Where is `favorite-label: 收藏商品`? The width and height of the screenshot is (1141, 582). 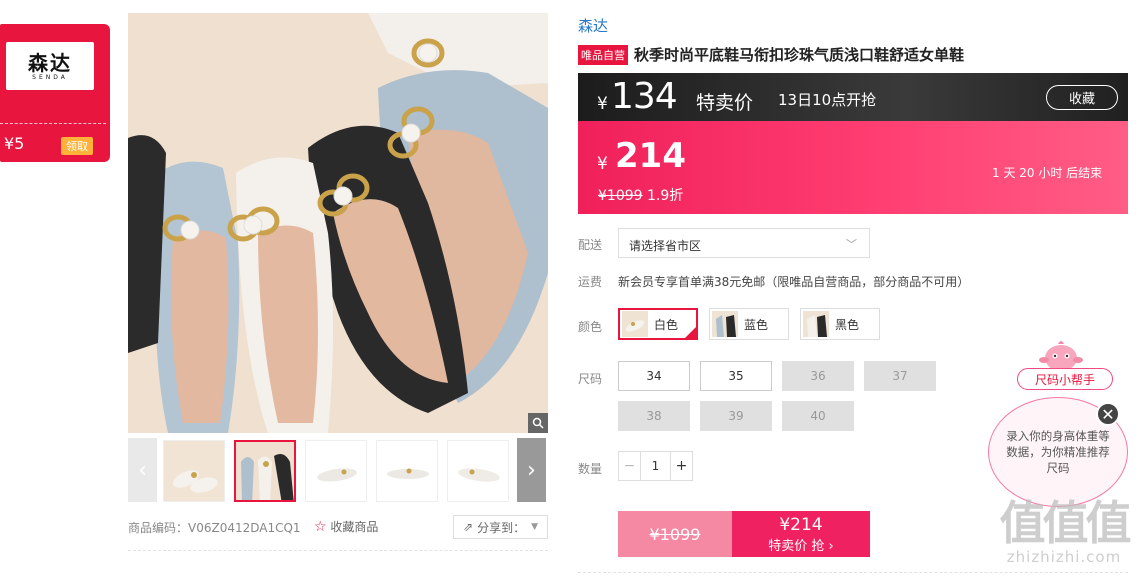
favorite-label: 收藏商品 is located at coordinates (354, 527).